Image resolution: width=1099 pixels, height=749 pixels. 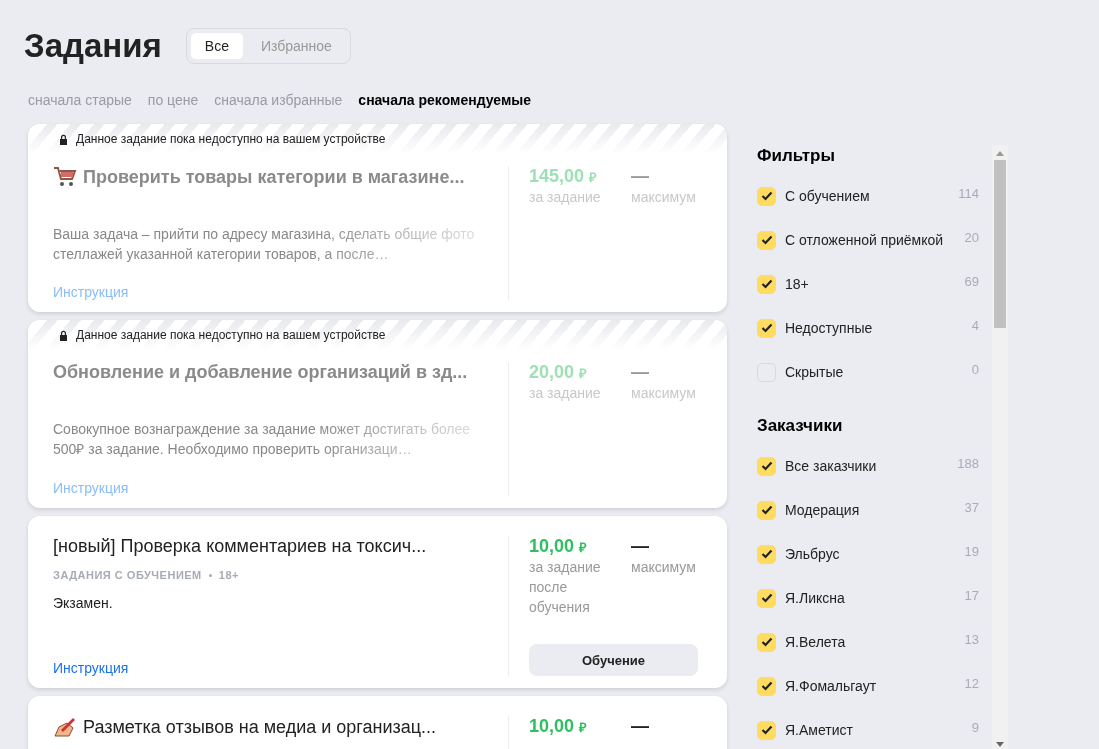 I want to click on task-description: Экзамен., so click(x=83, y=603).